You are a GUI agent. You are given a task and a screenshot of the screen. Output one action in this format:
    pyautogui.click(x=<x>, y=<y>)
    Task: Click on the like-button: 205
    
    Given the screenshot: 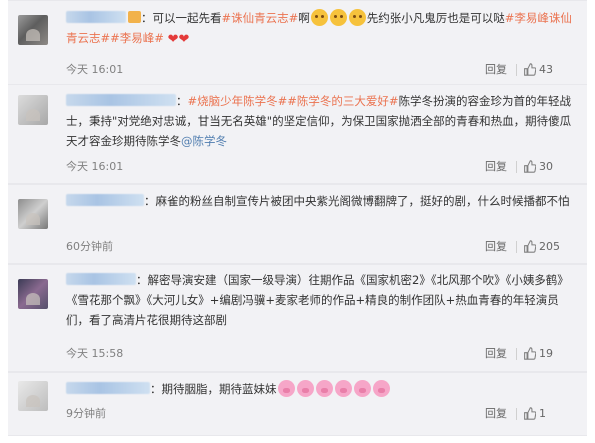 What is the action you would take?
    pyautogui.click(x=548, y=247)
    